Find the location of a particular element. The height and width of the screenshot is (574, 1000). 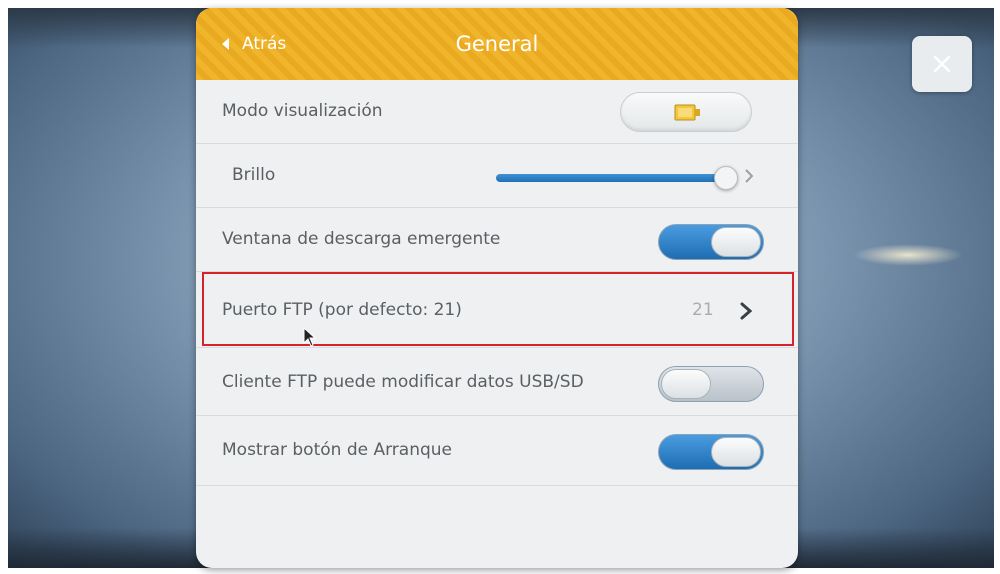

title-bar: Atrás General is located at coordinates (497, 44).